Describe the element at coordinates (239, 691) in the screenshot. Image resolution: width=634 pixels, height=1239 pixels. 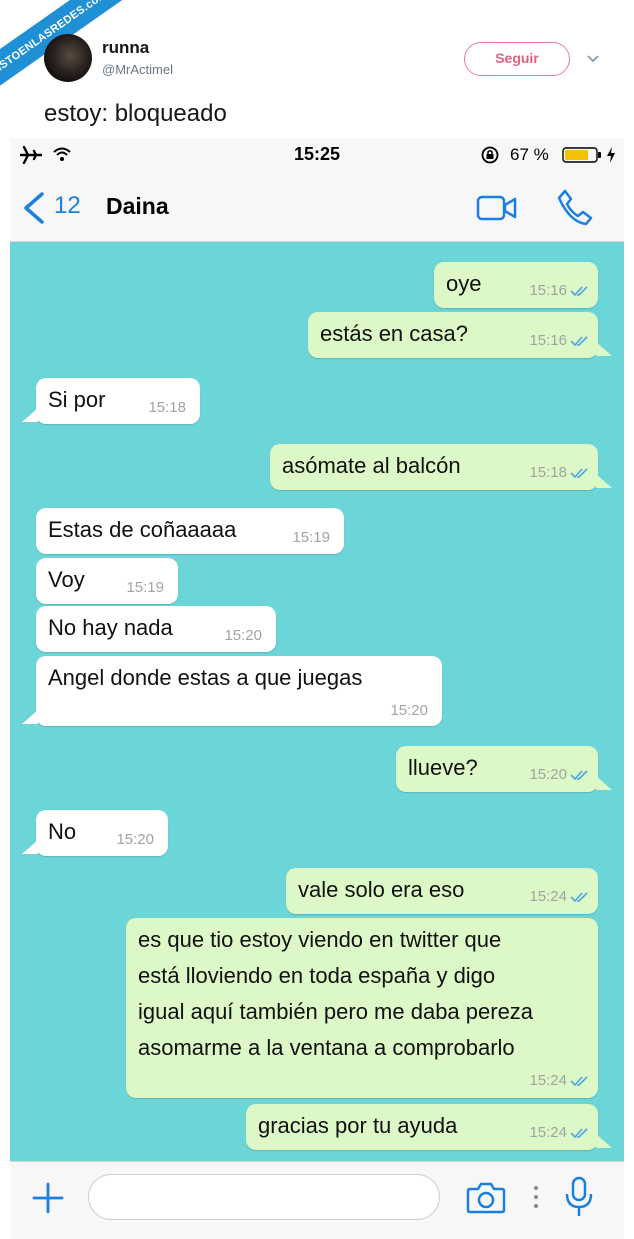
I see `message-incoming: Angel donde estas a que juegas 15:20` at that location.